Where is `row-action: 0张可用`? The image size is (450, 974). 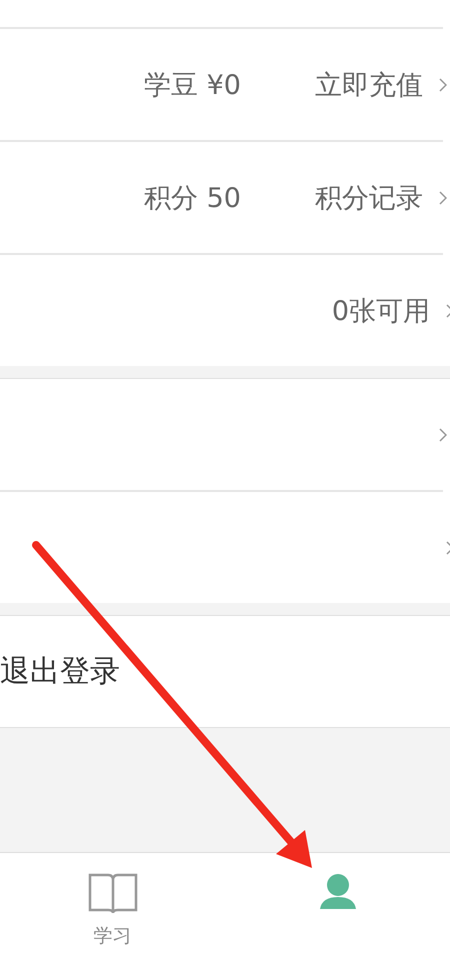
row-action: 0张可用 is located at coordinates (381, 310).